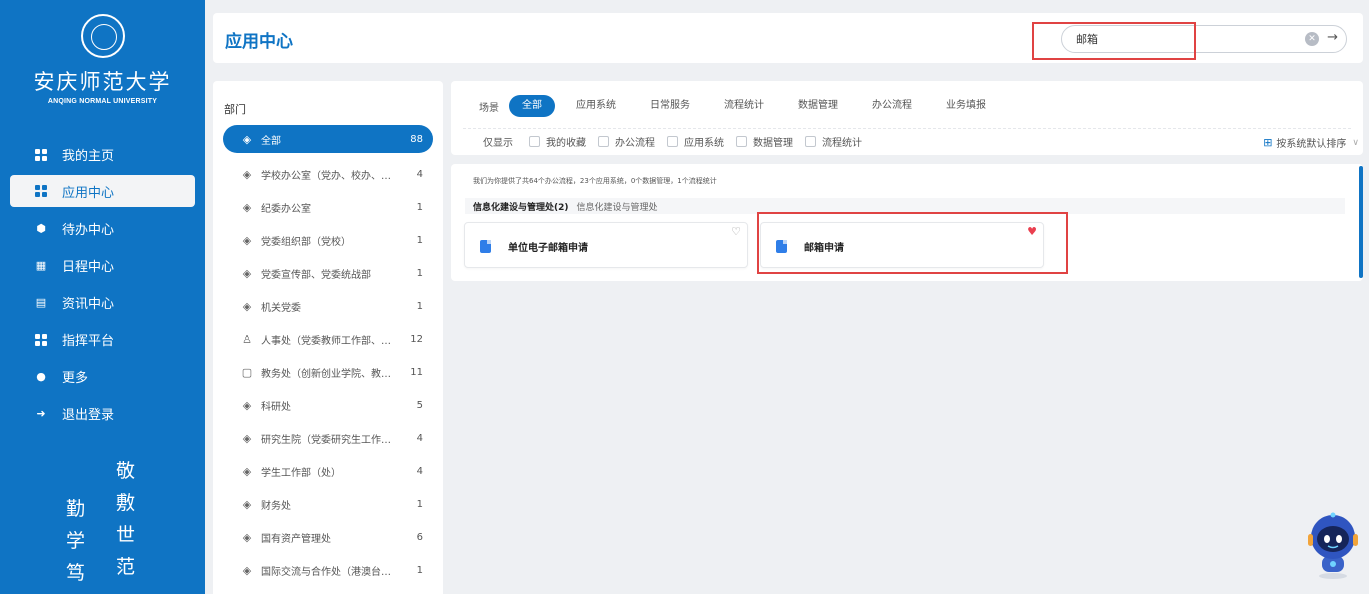 The width and height of the screenshot is (1369, 594). I want to click on nav-item-label: 更多, so click(75, 378).